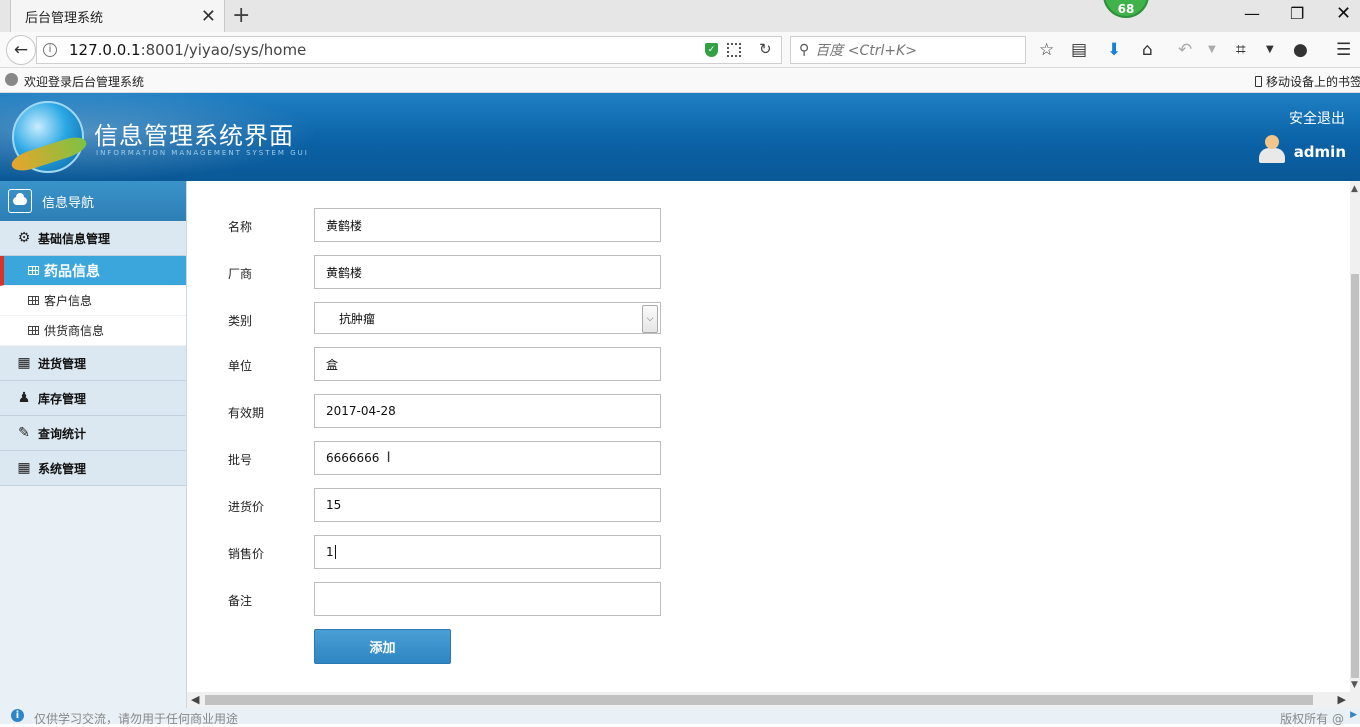  I want to click on scroll-up-icon: ▲, so click(1354, 189).